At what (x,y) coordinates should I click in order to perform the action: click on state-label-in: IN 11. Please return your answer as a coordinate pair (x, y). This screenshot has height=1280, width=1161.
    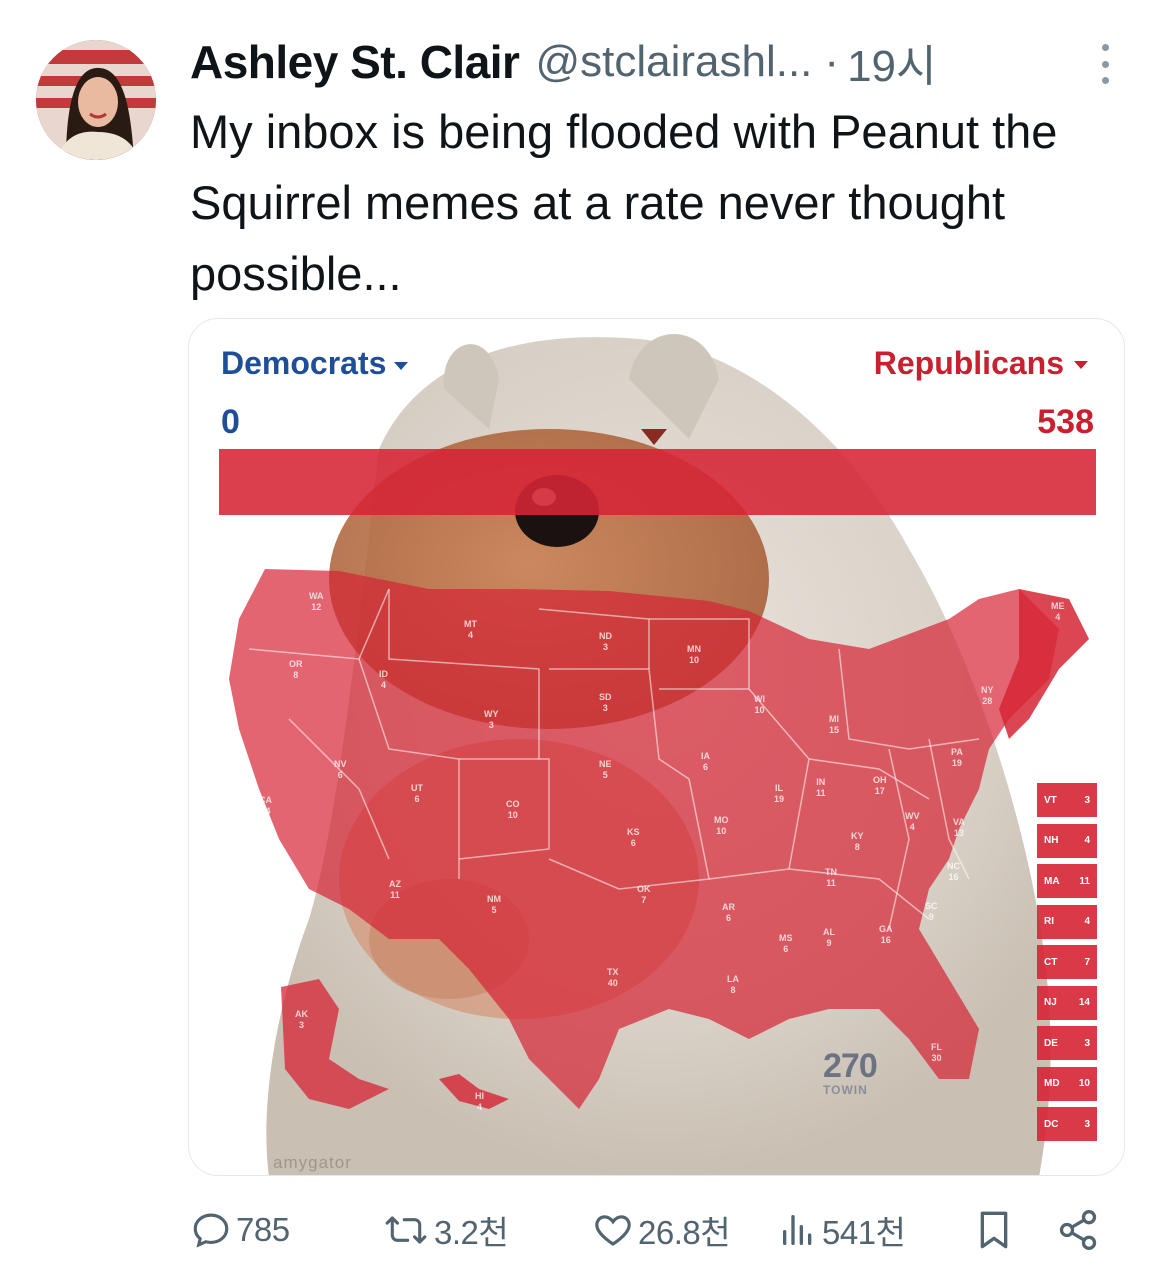
    Looking at the image, I should click on (821, 788).